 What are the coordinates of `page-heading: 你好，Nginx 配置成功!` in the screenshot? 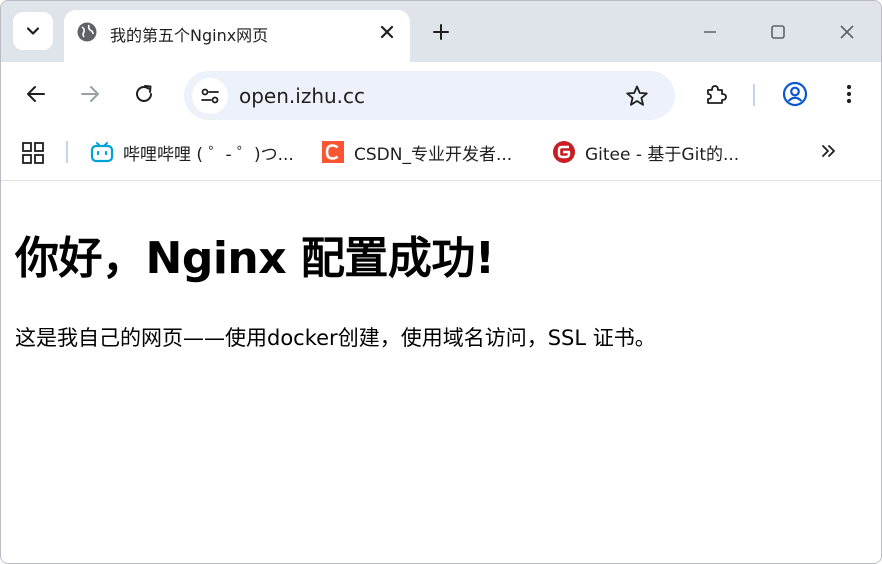 It's located at (255, 258).